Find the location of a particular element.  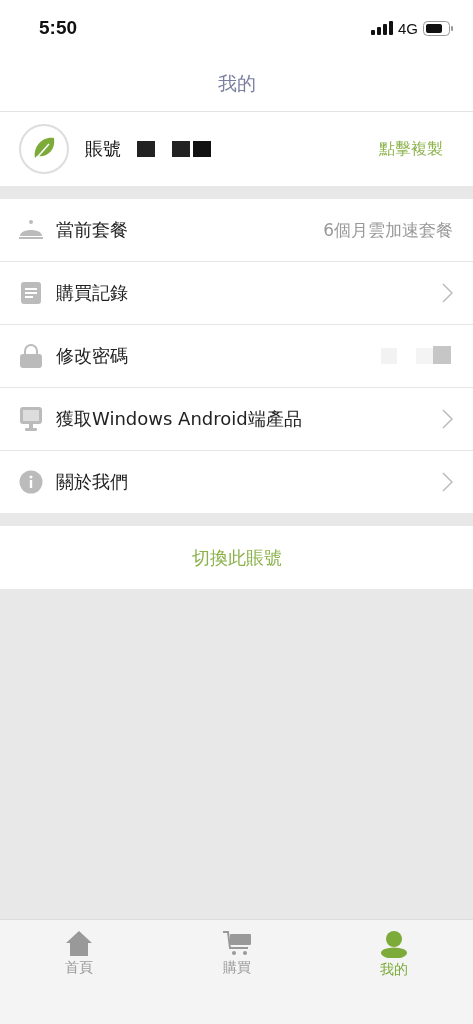

menu-label: 修改密碼 is located at coordinates (92, 356).